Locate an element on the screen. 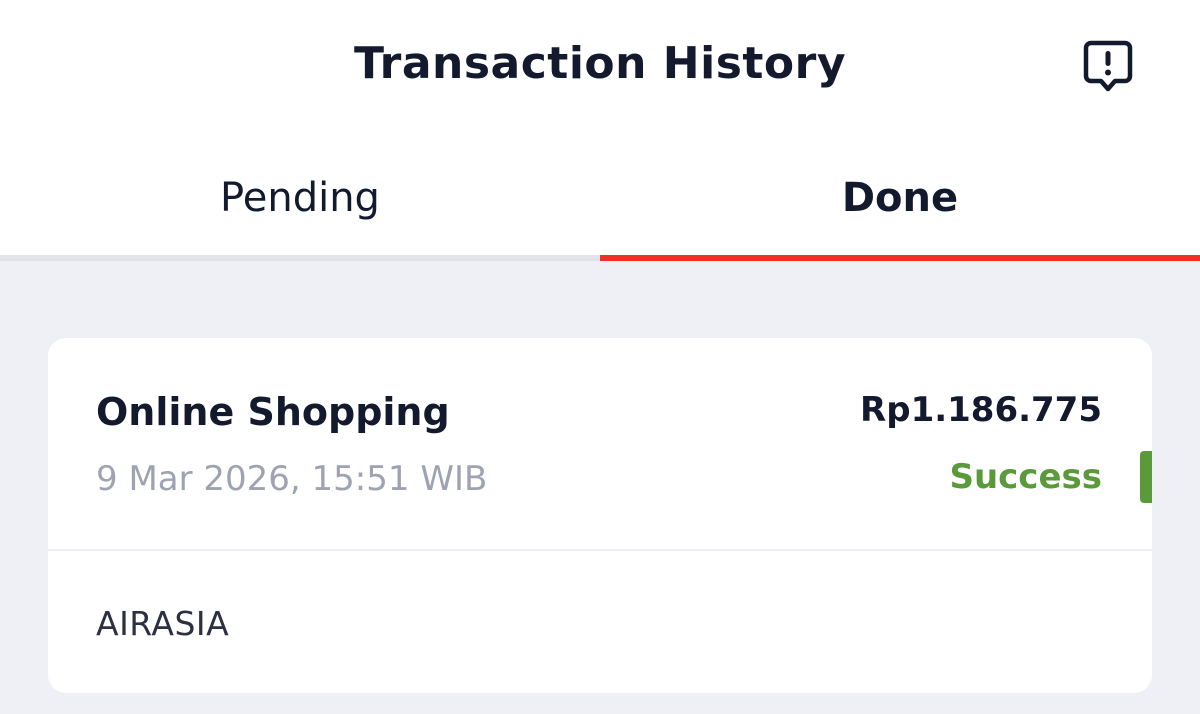  transaction-status: Success is located at coordinates (1025, 477).